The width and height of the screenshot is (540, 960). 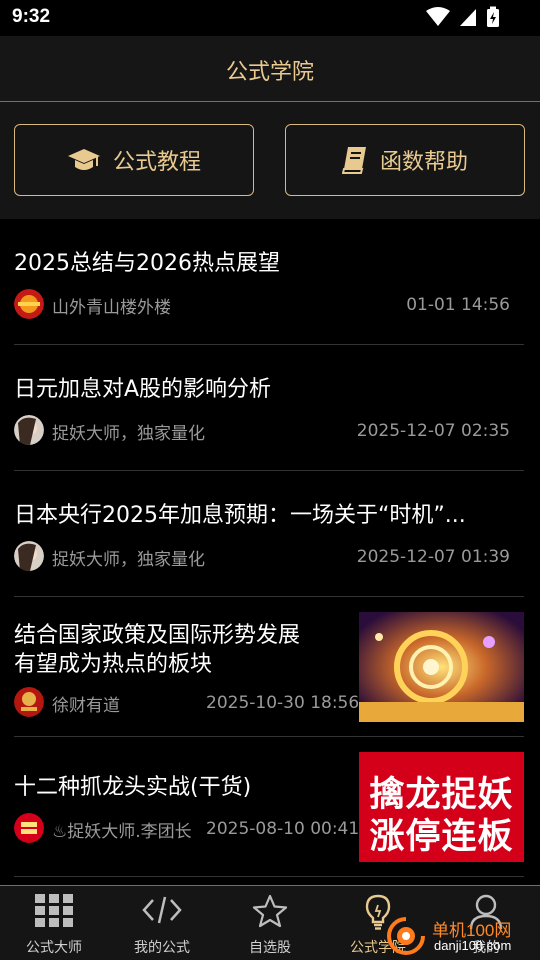 I want to click on tab-my-formulas: 我的公式, so click(x=162, y=923).